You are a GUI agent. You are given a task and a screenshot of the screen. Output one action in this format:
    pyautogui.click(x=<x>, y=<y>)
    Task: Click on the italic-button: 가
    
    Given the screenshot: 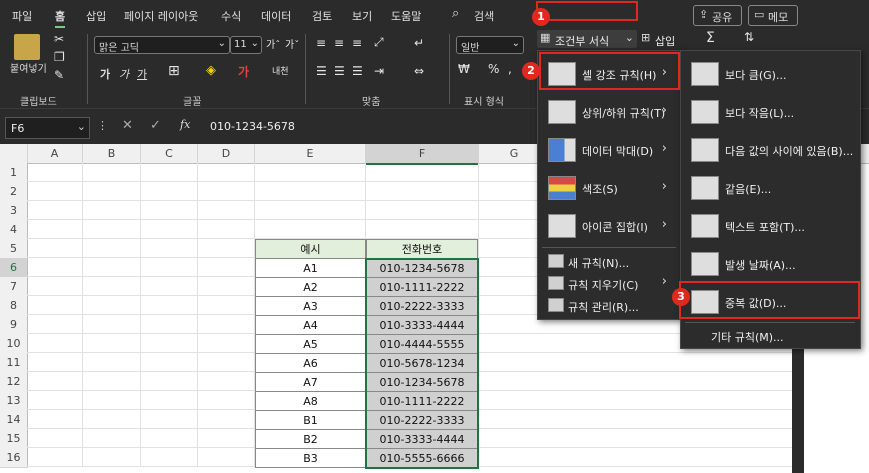 What is the action you would take?
    pyautogui.click(x=124, y=74)
    